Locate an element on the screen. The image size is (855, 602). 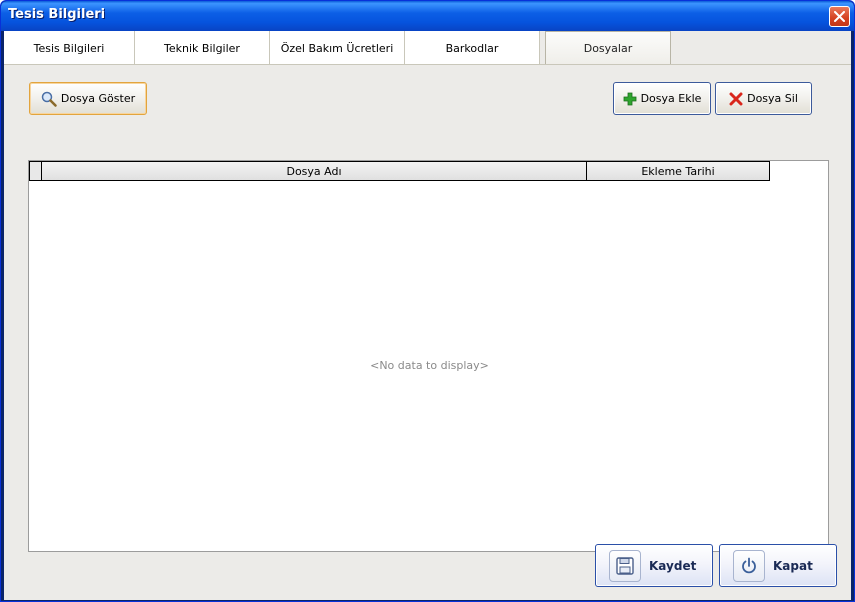
tab-tesis-bilgileri: Tesis Bilgileri is located at coordinates (69, 48).